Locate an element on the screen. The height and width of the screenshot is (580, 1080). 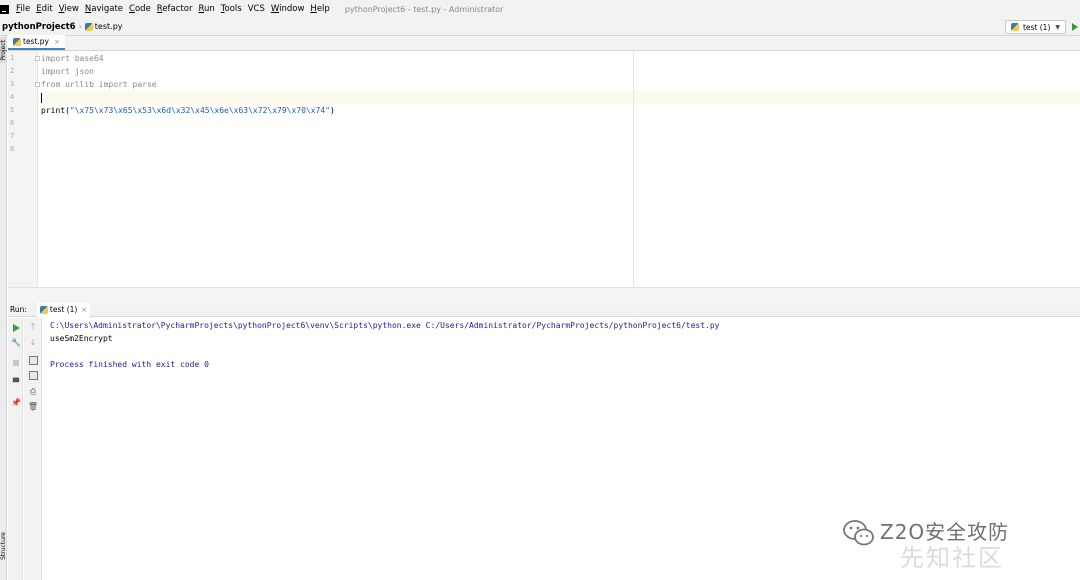
watermark-site: 先知社区 is located at coordinates (952, 558).